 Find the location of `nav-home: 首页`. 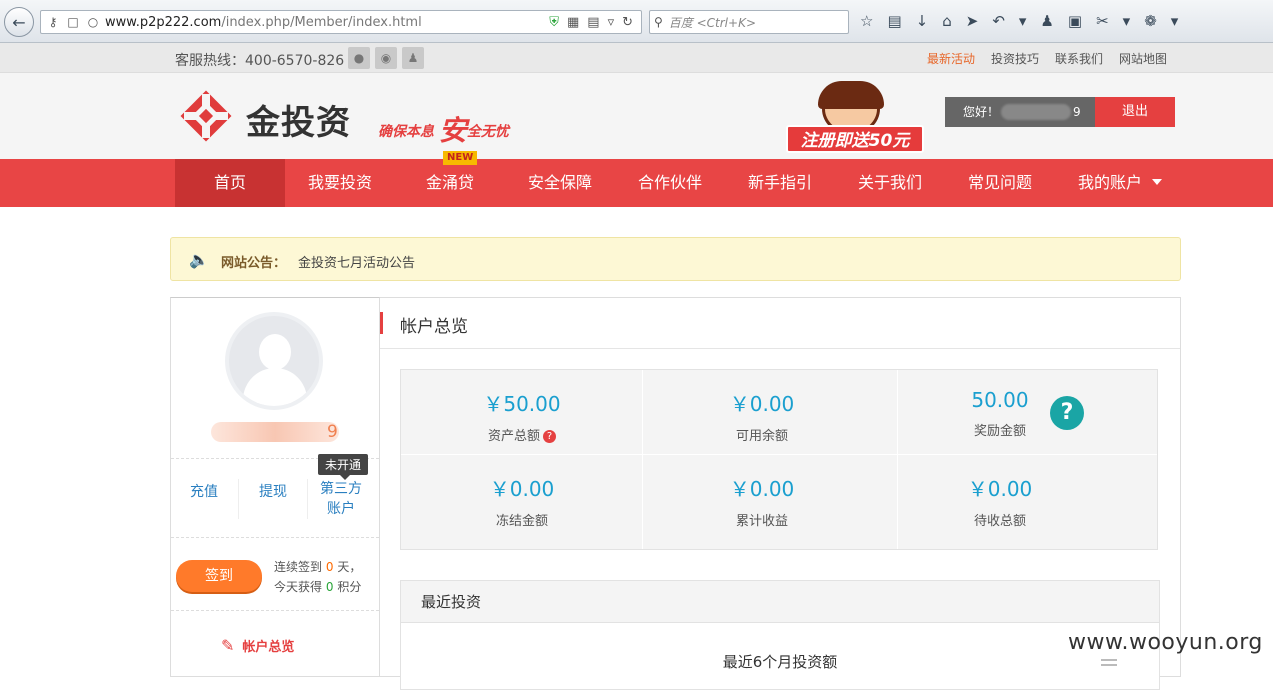

nav-home: 首页 is located at coordinates (230, 183).